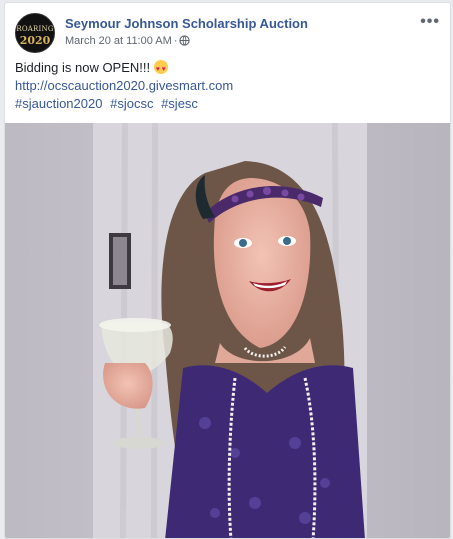 The height and width of the screenshot is (539, 453). I want to click on page-avatar: ROARING 2020, so click(35, 33).